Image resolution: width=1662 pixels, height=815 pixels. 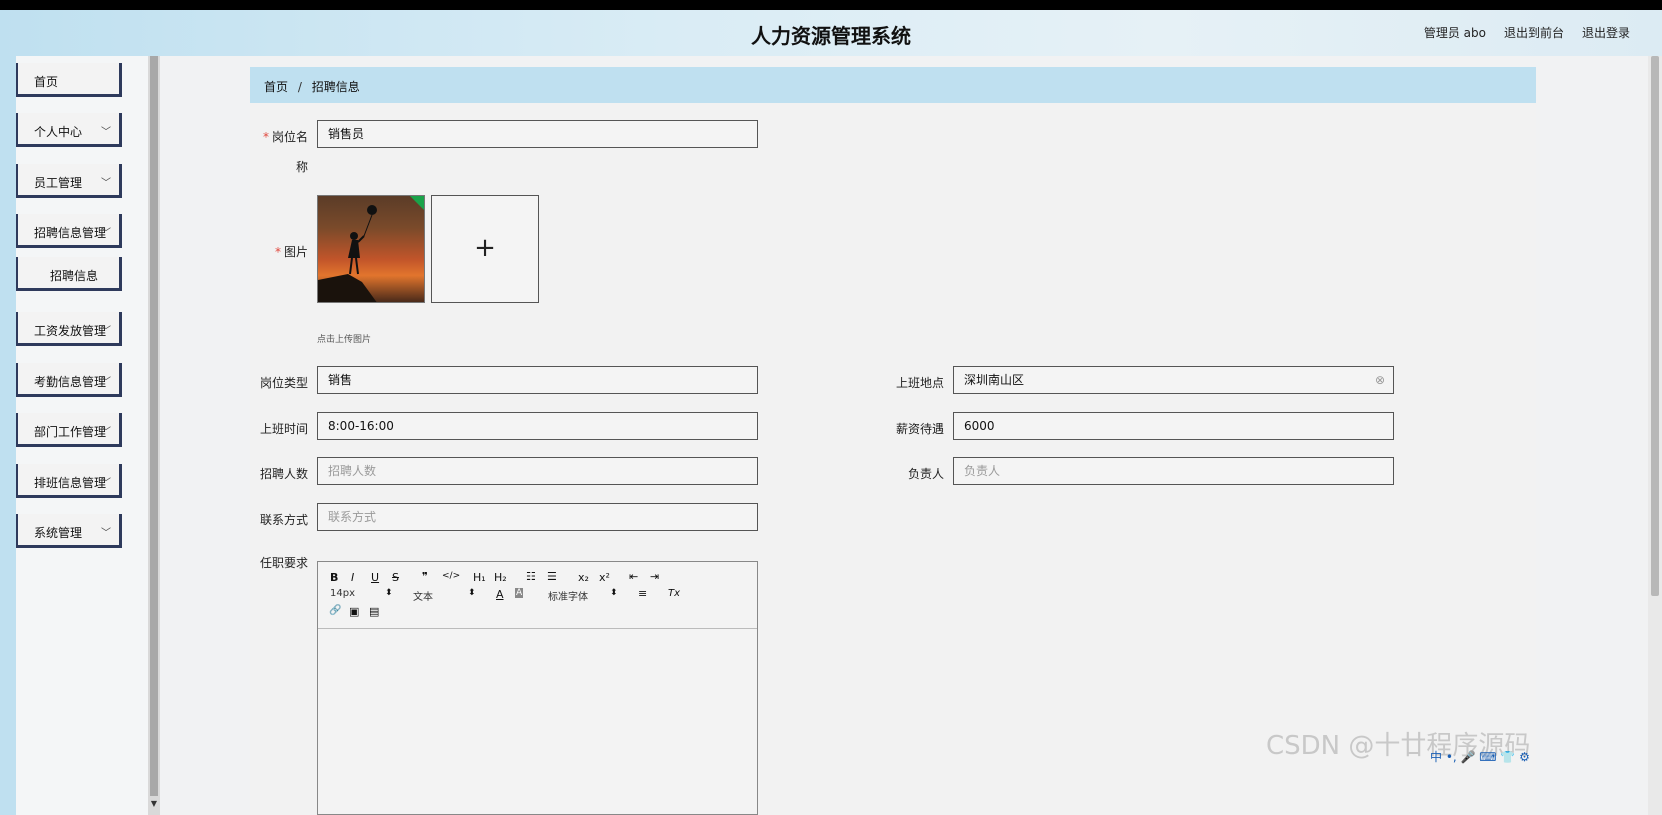 I want to click on sidebar-scroll-thumb, so click(x=154, y=426).